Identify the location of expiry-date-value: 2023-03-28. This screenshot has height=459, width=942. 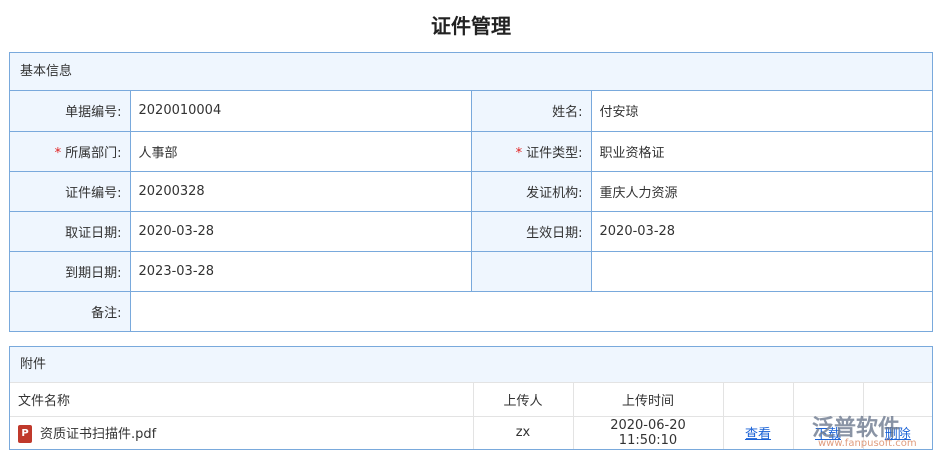
(300, 270).